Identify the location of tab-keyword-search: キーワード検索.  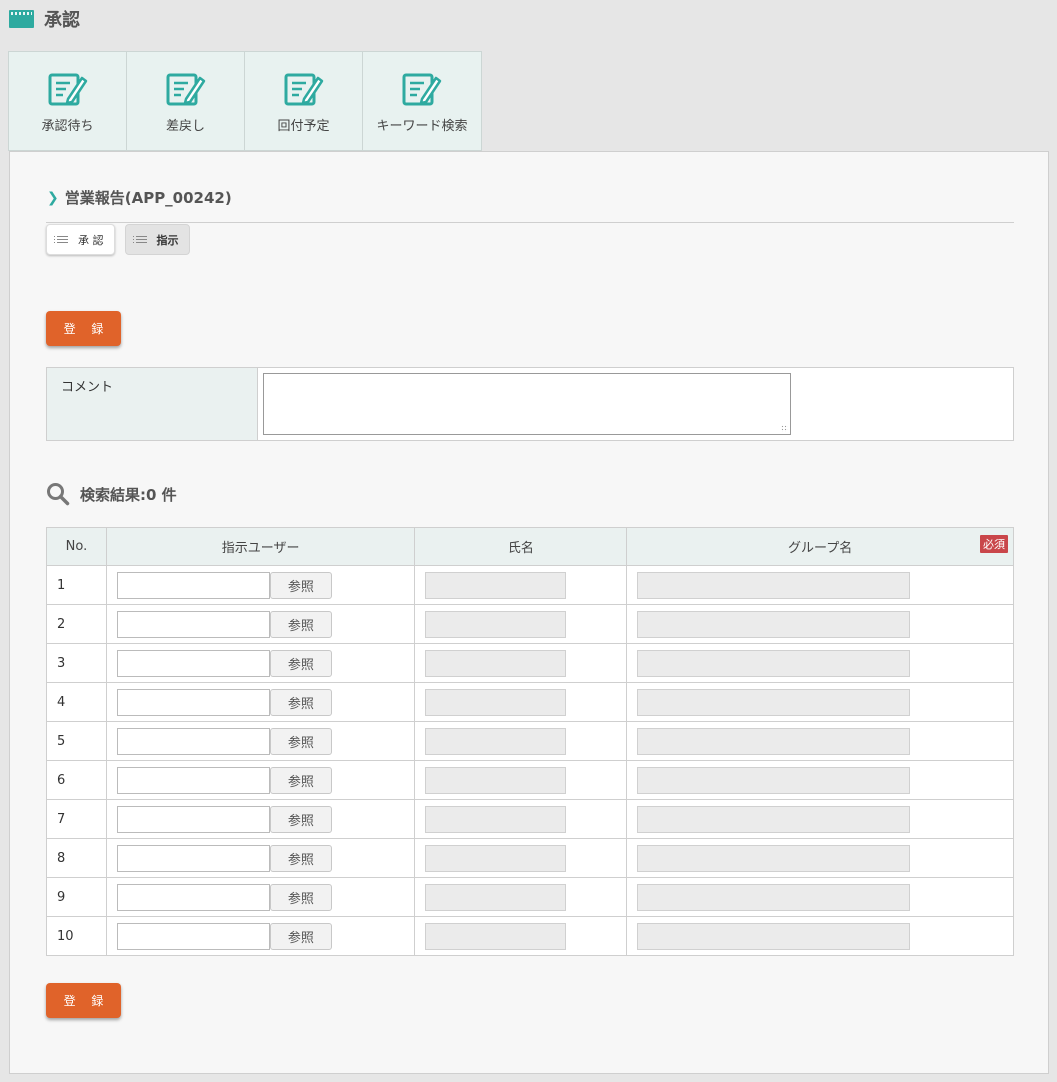
(422, 101).